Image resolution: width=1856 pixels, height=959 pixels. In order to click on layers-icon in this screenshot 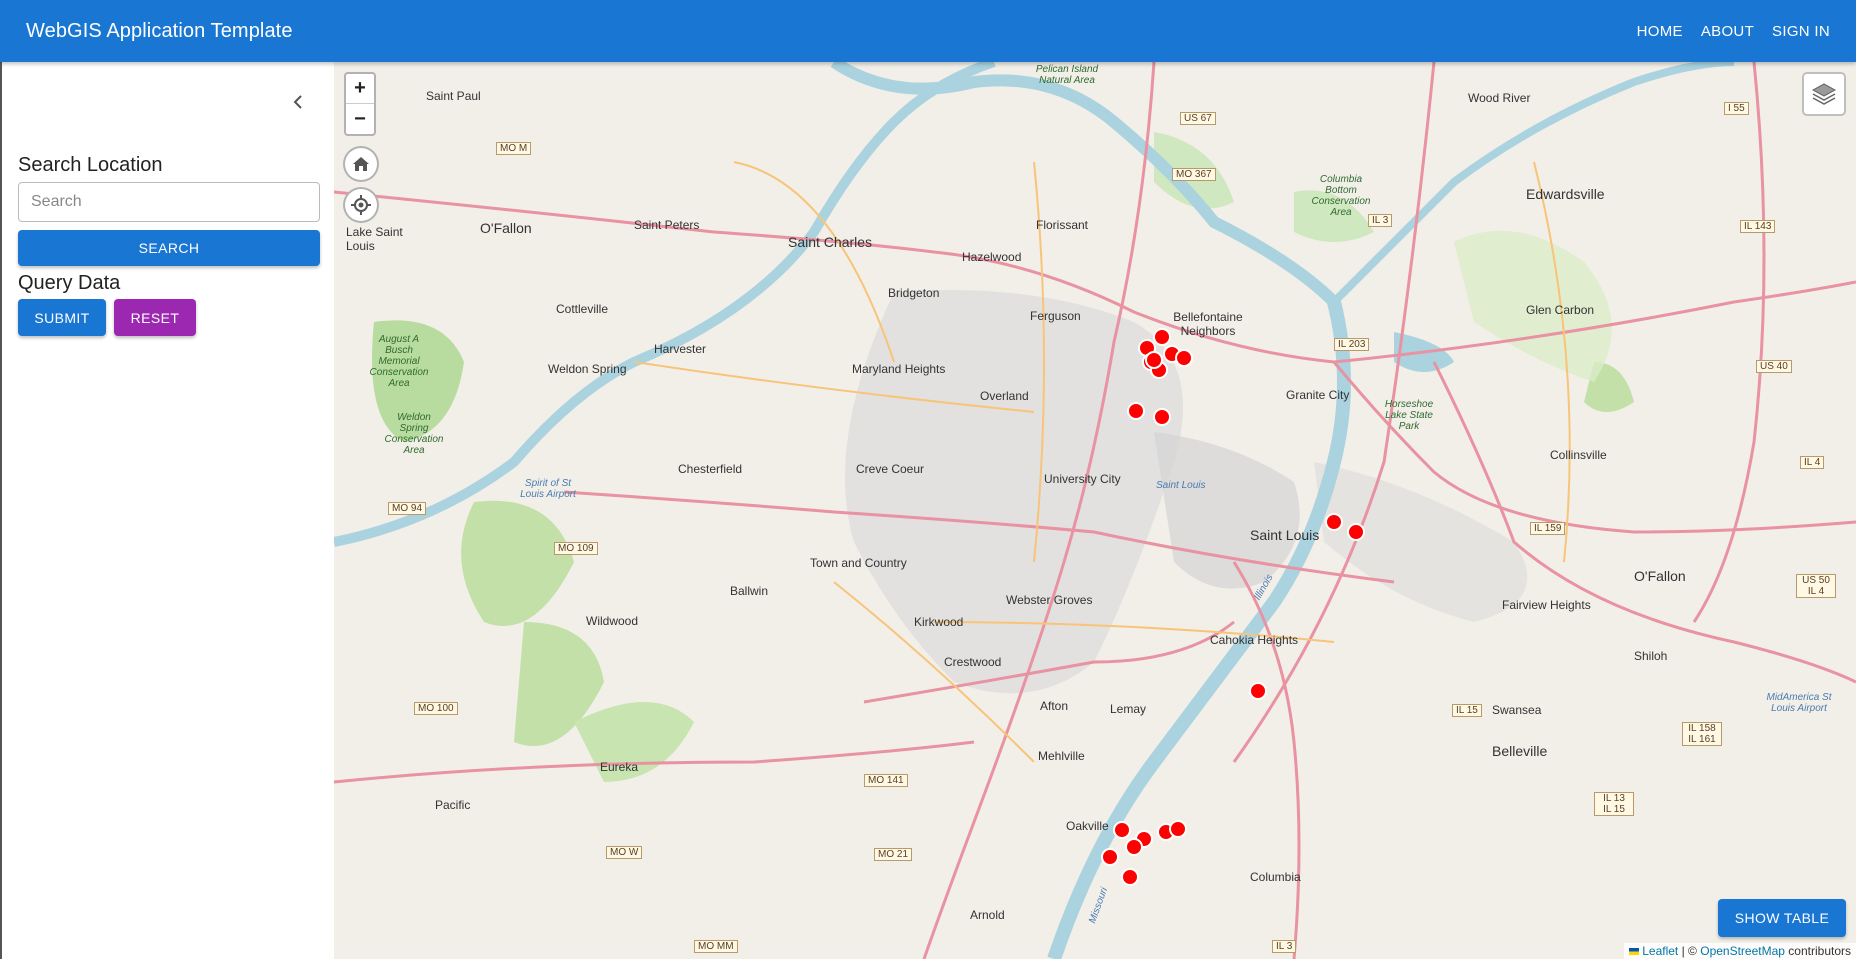, I will do `click(1824, 94)`.